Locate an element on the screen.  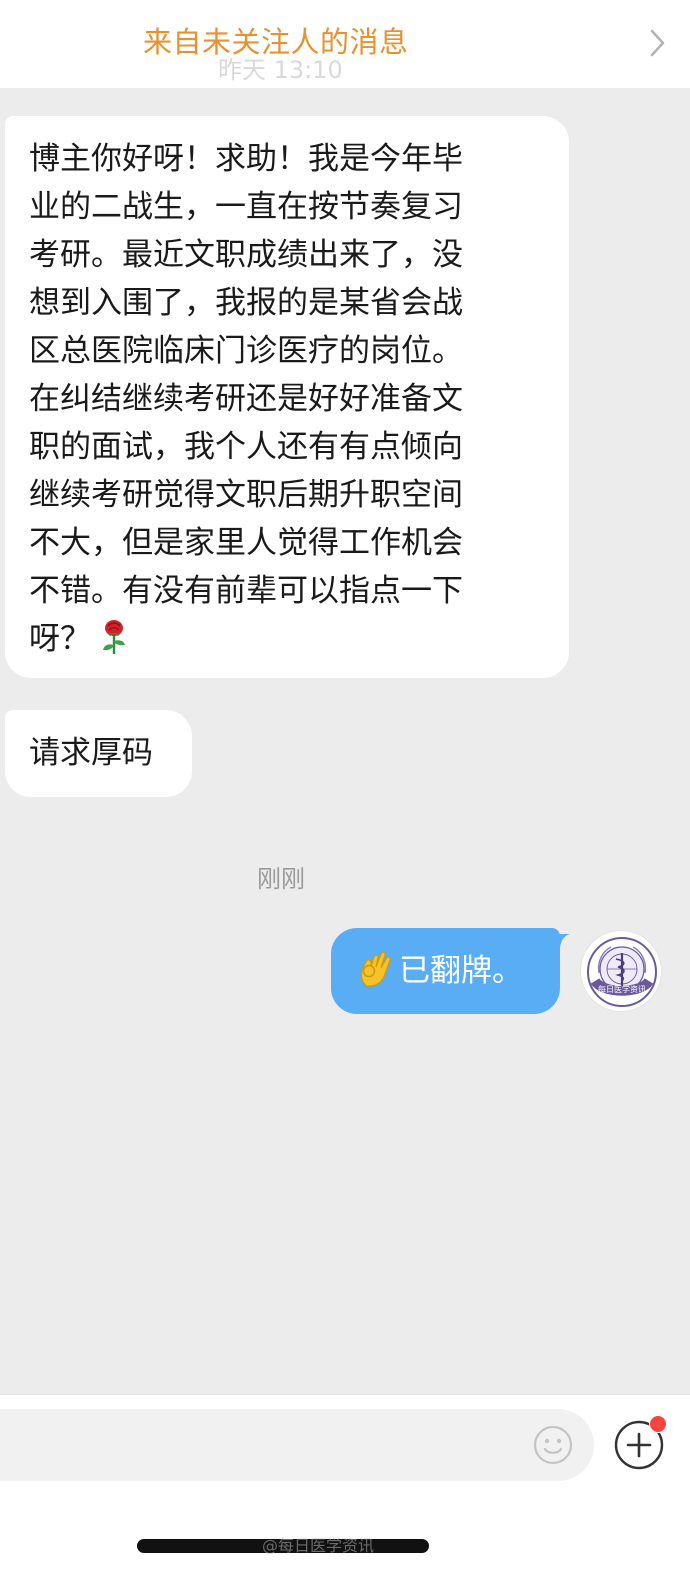
message-timestamp: 刚刚 is located at coordinates (281, 879).